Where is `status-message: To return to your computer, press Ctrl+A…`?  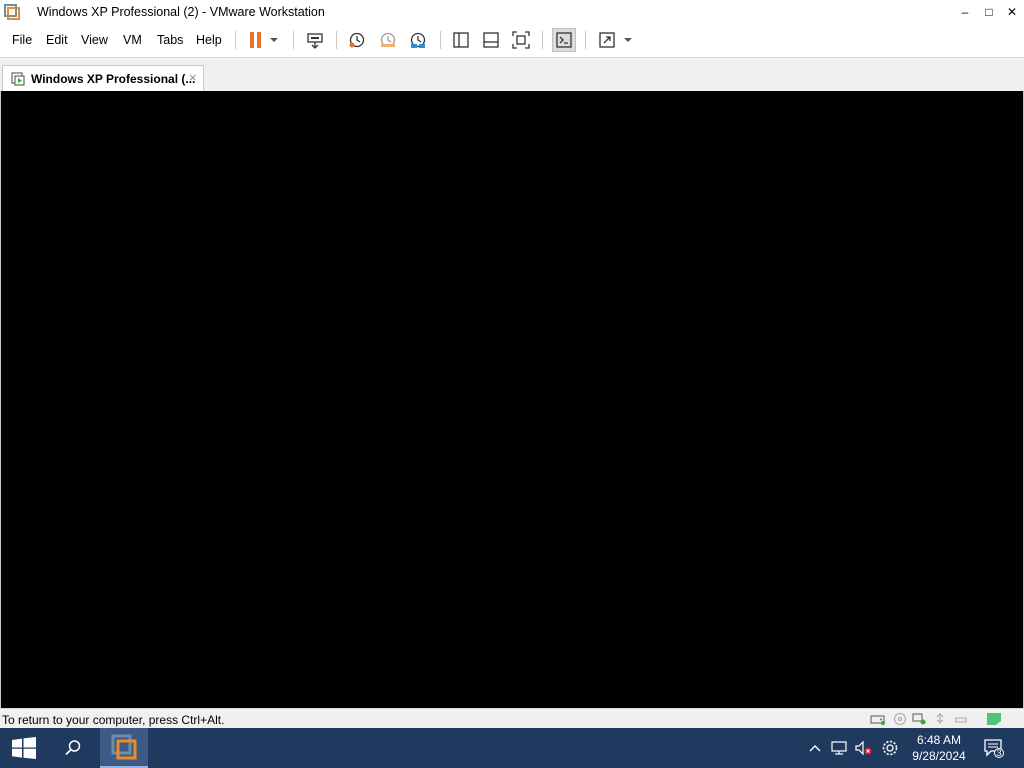
status-message: To return to your computer, press Ctrl+A… is located at coordinates (113, 720).